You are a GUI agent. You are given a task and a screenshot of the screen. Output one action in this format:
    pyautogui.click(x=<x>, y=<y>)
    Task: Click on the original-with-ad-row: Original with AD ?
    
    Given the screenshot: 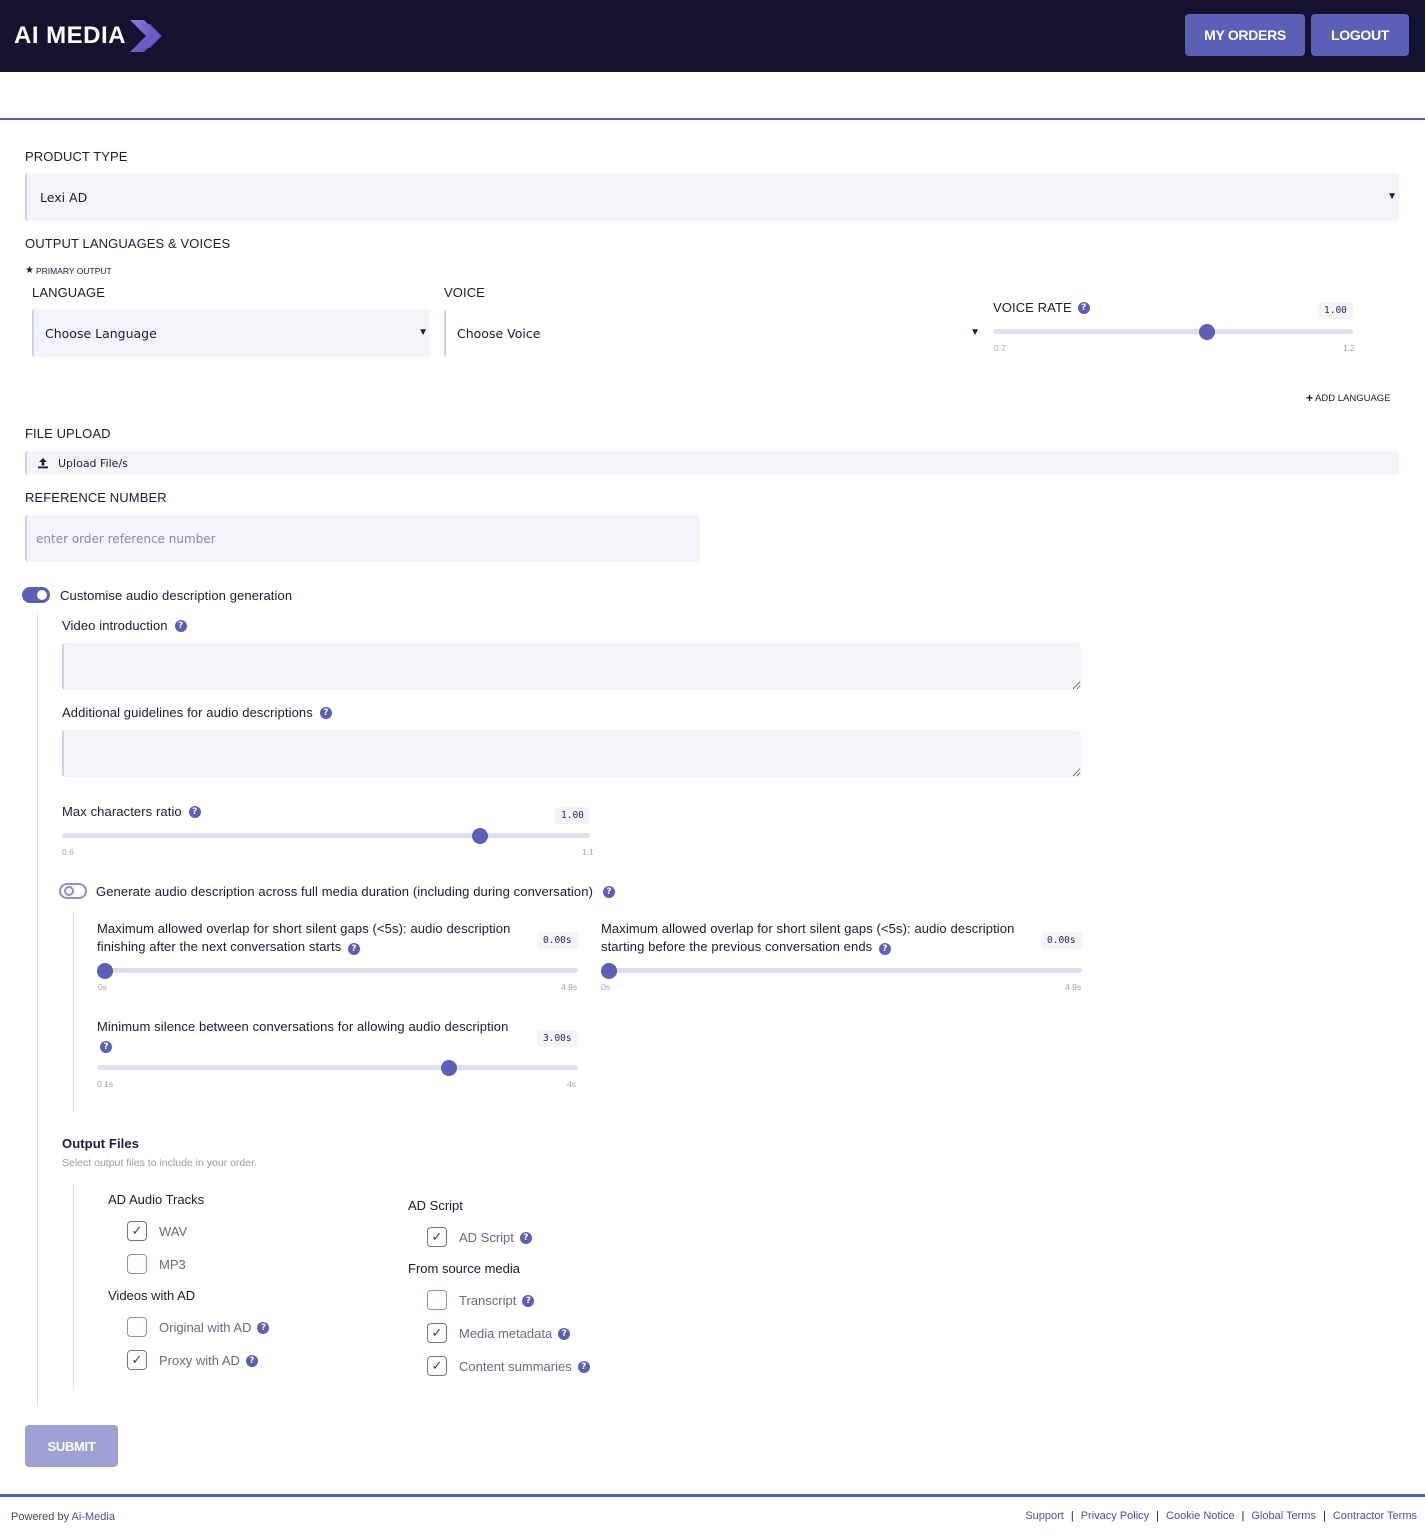 What is the action you would take?
    pyautogui.click(x=214, y=1327)
    